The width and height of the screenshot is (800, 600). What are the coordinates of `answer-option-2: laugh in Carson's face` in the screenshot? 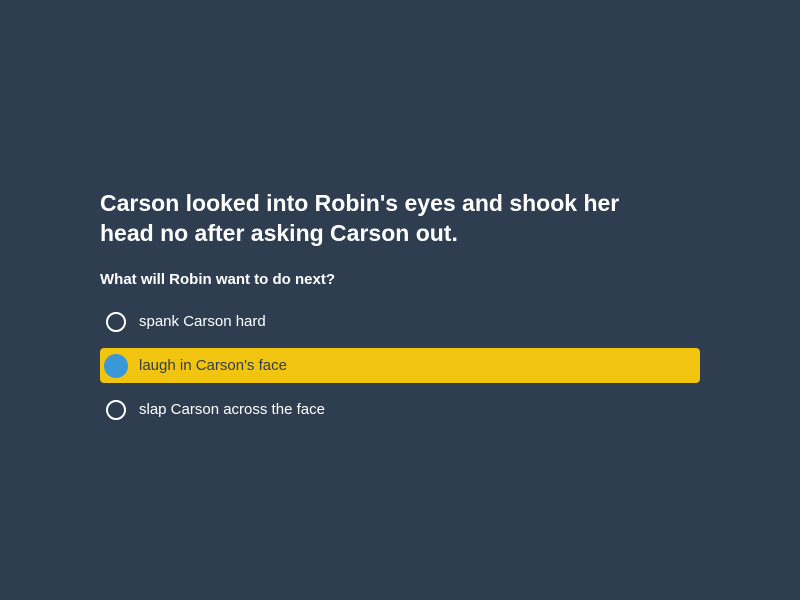 It's located at (400, 365).